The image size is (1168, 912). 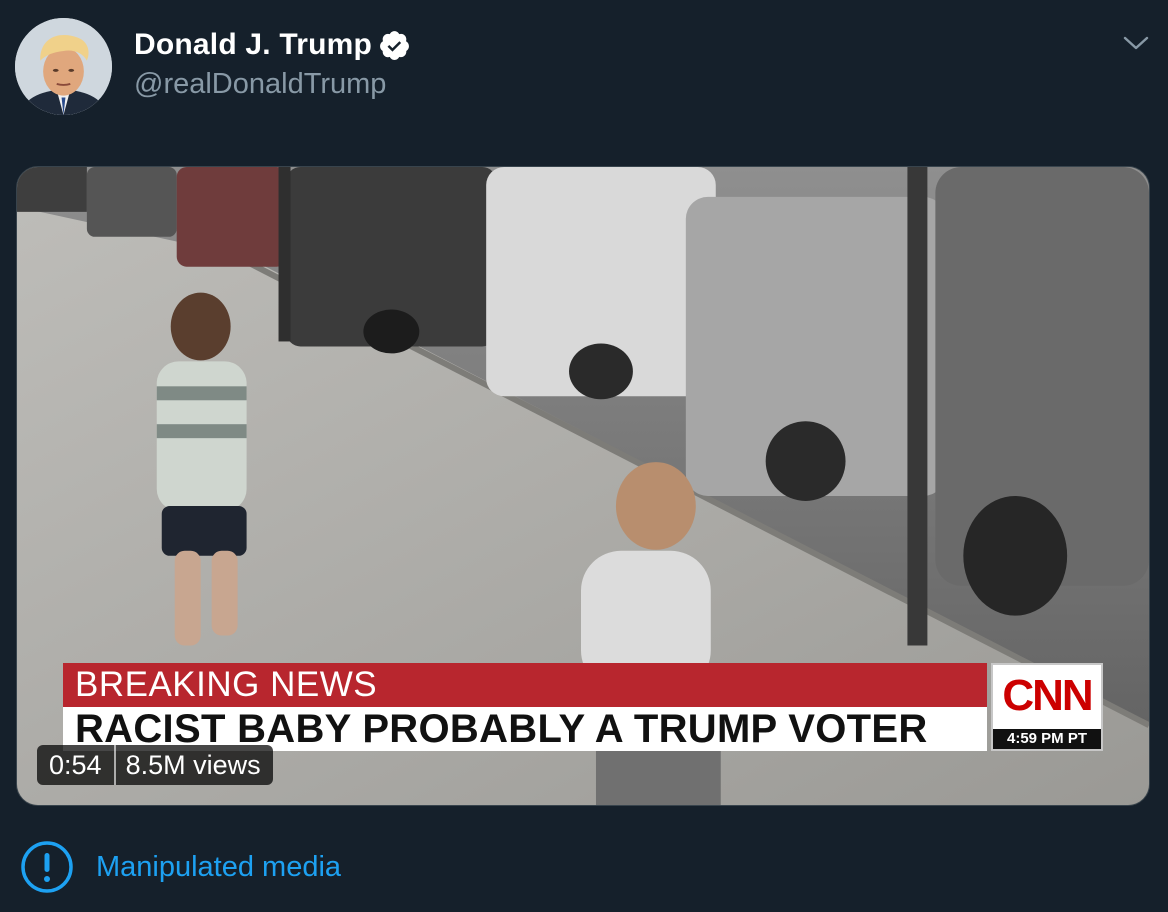 What do you see at coordinates (1136, 43) in the screenshot?
I see `chevron-down-icon` at bounding box center [1136, 43].